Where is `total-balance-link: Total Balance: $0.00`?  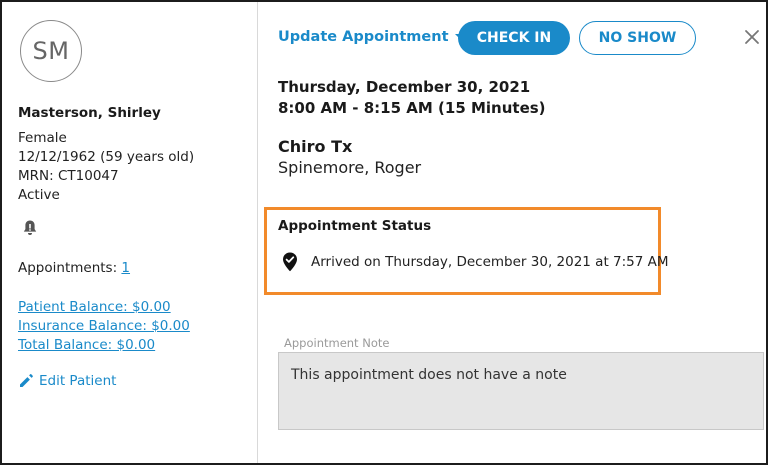
total-balance-link: Total Balance: $0.00 is located at coordinates (86, 345).